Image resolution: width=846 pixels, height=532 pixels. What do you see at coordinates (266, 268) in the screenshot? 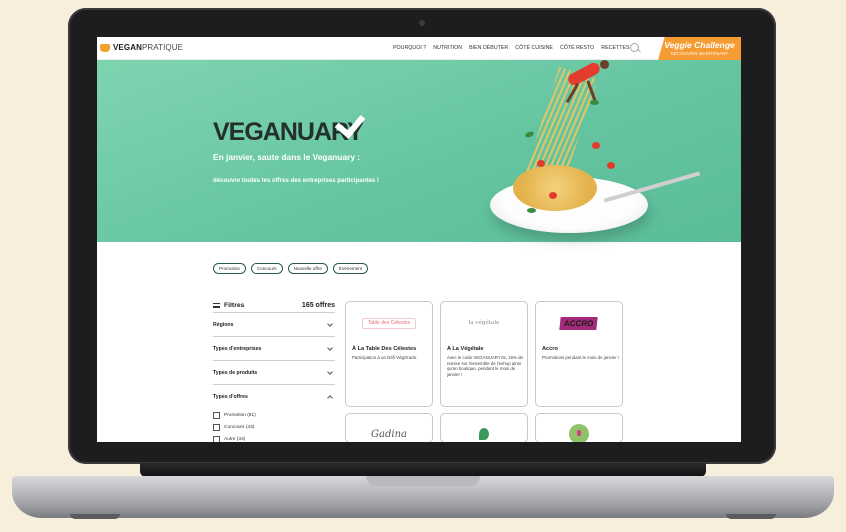
I see `tag-concours: Concours` at bounding box center [266, 268].